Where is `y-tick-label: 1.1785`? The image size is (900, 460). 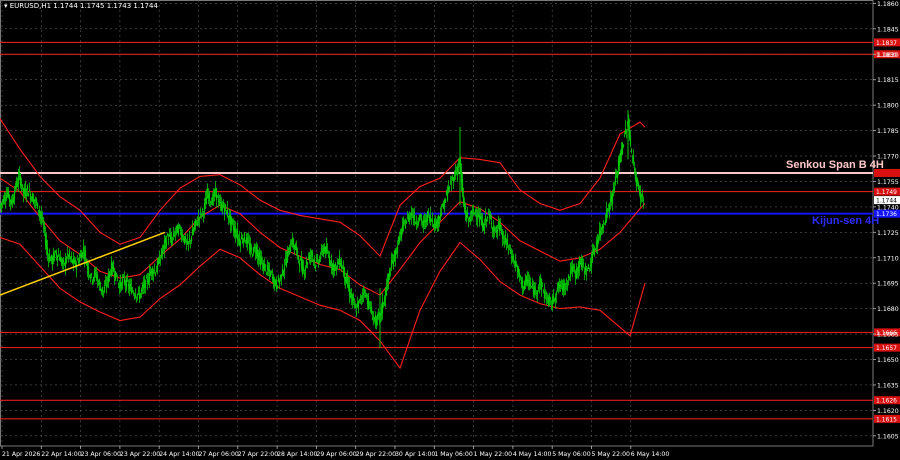 y-tick-label: 1.1785 is located at coordinates (888, 131).